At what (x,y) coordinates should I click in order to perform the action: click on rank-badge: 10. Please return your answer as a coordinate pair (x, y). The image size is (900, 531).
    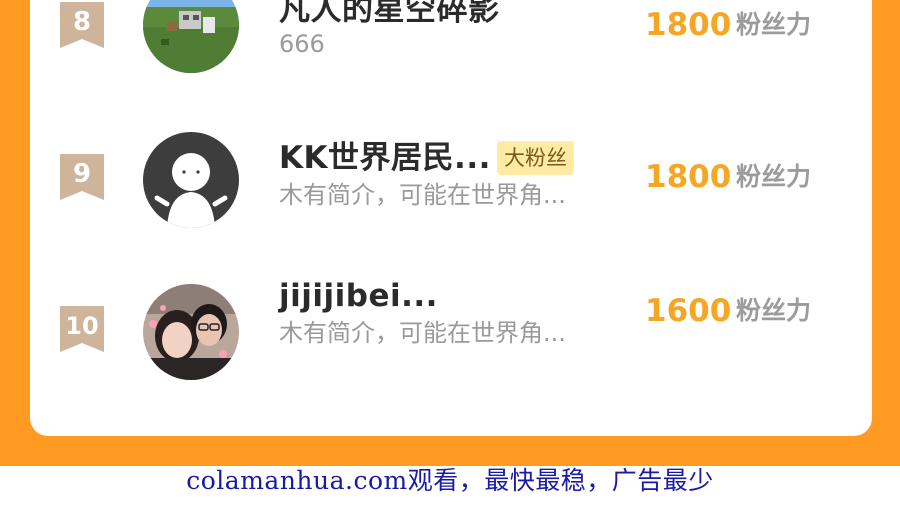
    Looking at the image, I should click on (82, 329).